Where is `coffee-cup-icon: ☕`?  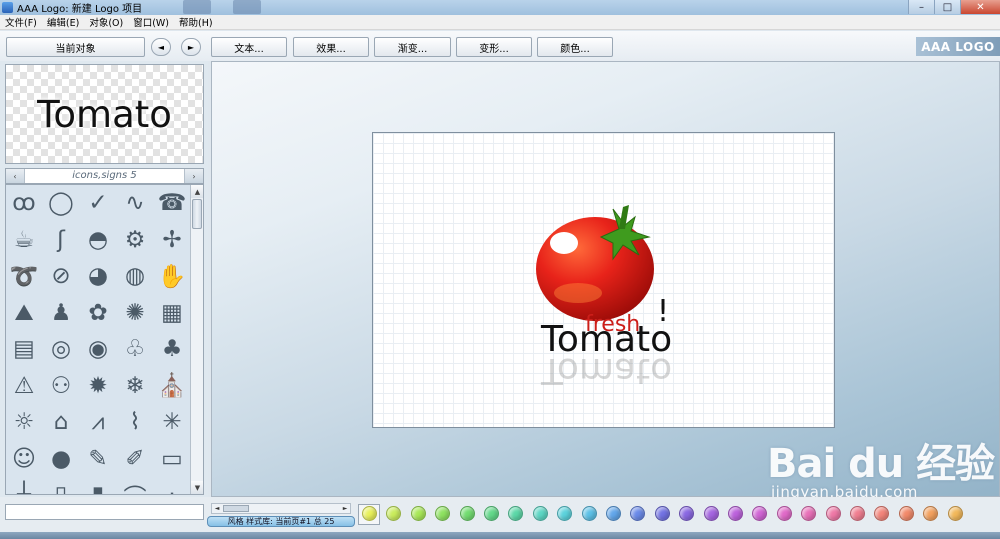 coffee-cup-icon: ☕ is located at coordinates (24, 240).